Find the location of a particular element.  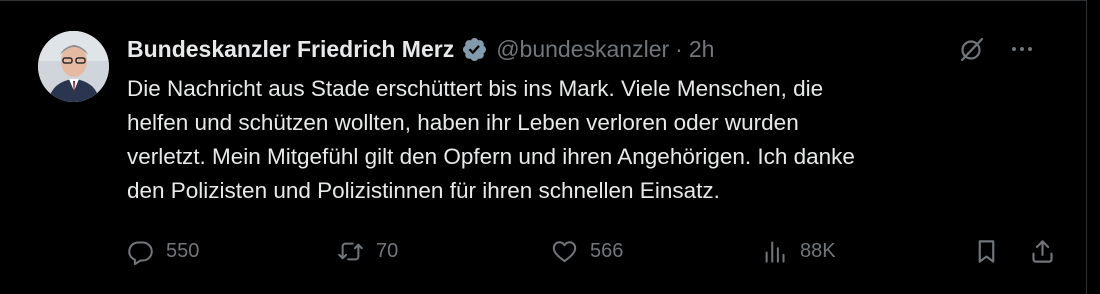

repost-icon is located at coordinates (350, 251).